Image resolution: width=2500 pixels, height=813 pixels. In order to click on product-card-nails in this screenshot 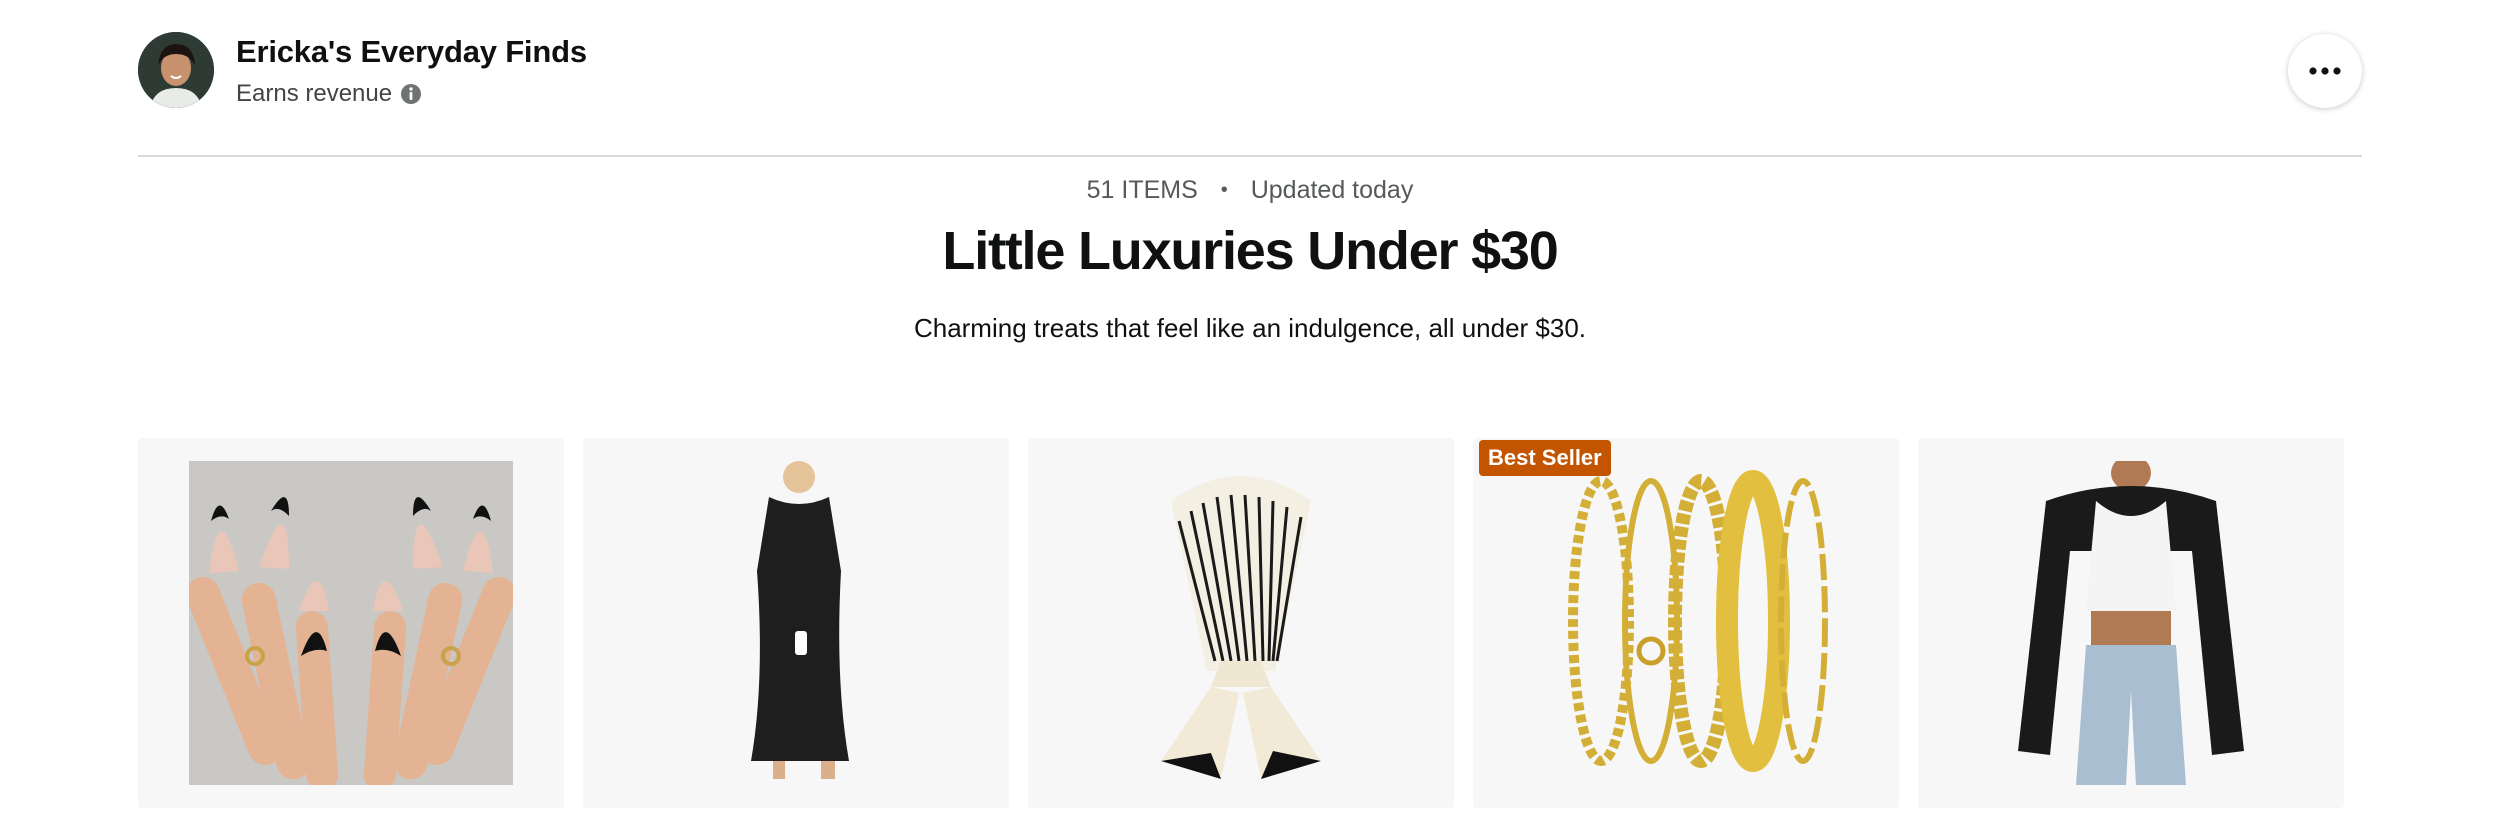, I will do `click(351, 623)`.